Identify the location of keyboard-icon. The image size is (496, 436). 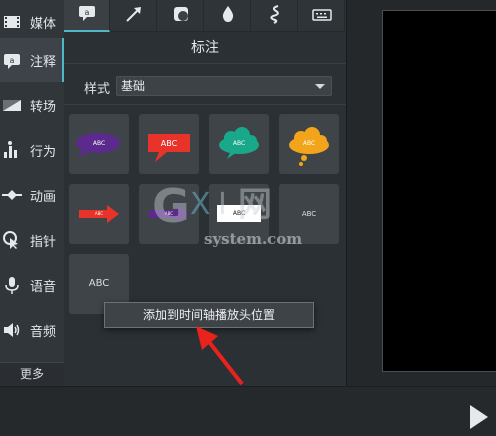
(321, 16).